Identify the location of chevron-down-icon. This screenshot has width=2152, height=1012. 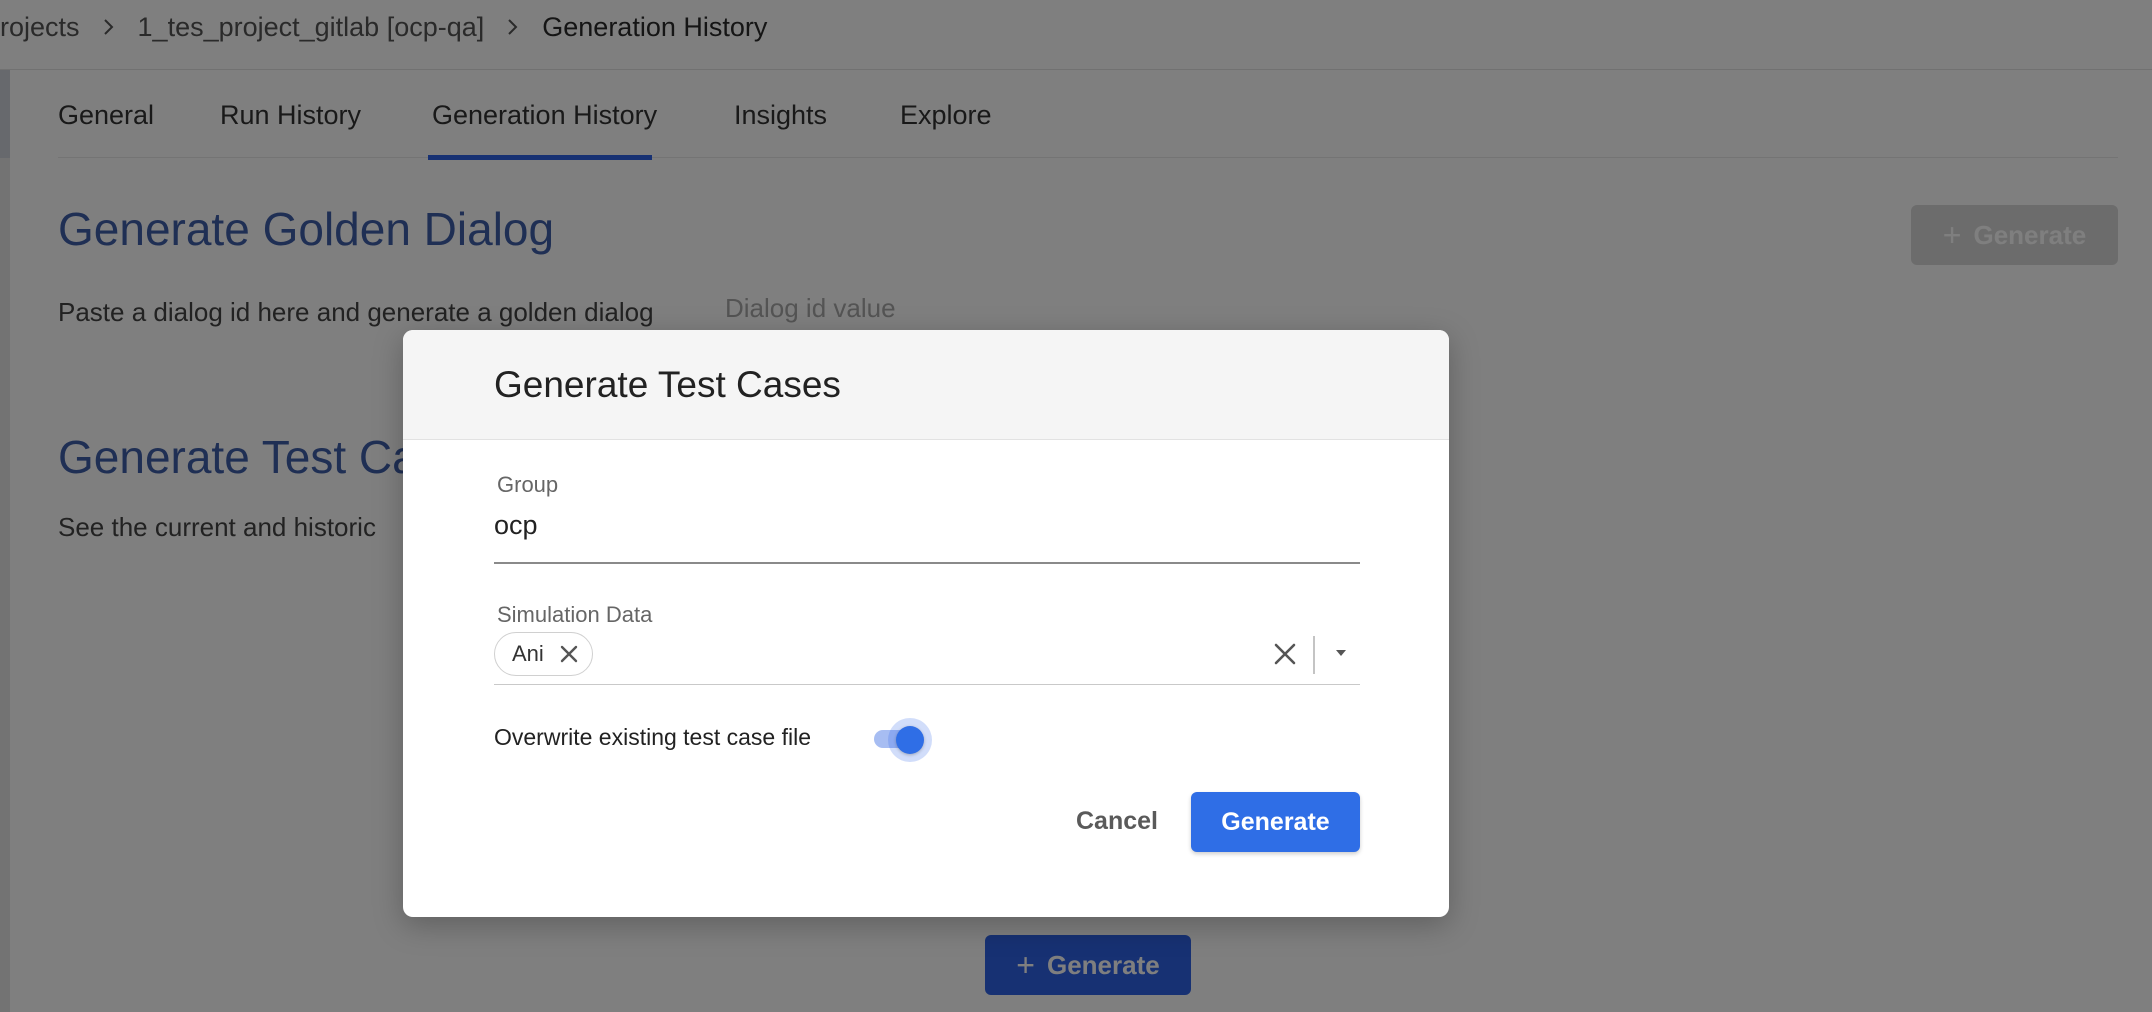
(1341, 653).